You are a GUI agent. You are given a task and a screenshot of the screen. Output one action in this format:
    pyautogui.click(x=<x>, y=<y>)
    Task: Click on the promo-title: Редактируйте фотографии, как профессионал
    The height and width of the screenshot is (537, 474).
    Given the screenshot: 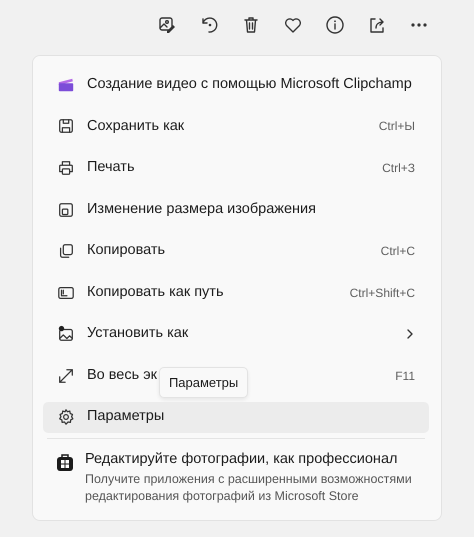 What is the action you would take?
    pyautogui.click(x=253, y=459)
    